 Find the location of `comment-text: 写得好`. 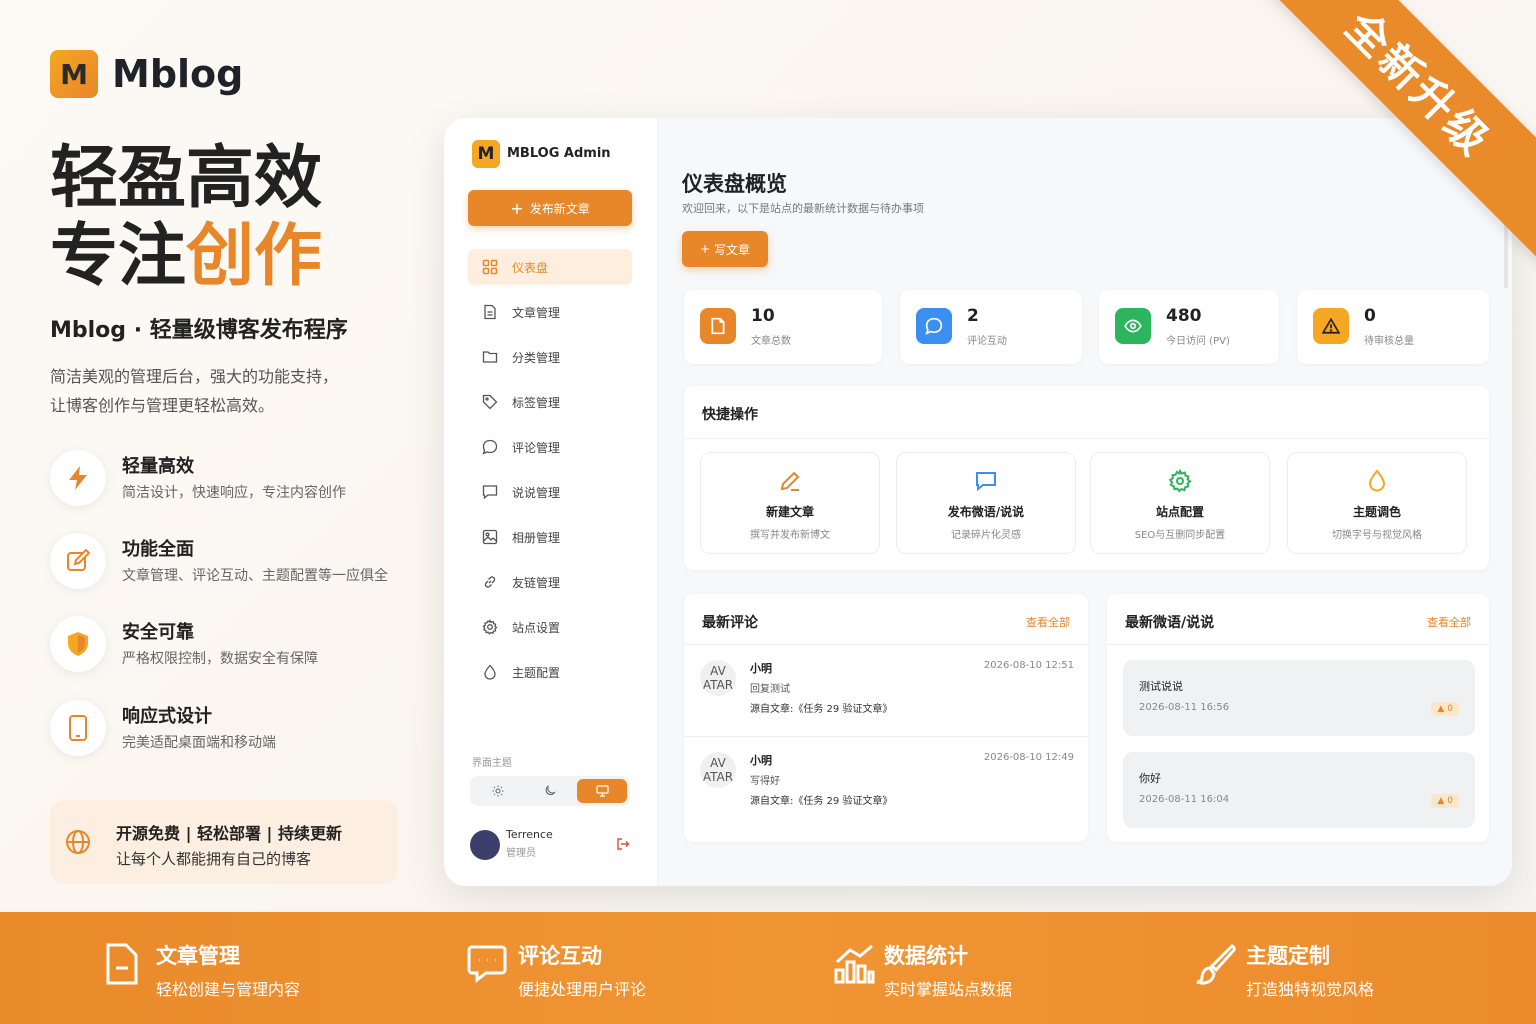

comment-text: 写得好 is located at coordinates (765, 781).